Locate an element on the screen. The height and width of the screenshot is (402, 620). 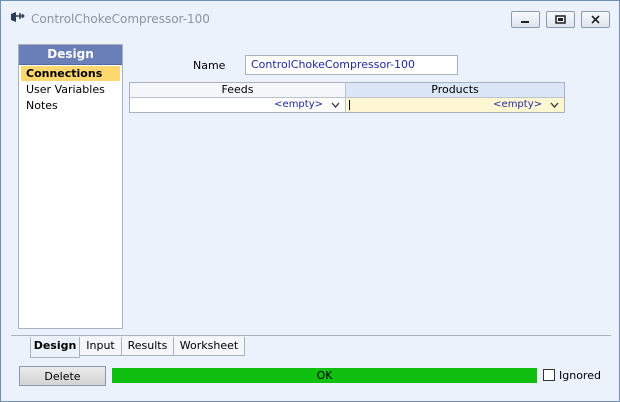
design-navigator: Design Connections User Variables Notes is located at coordinates (70, 186).